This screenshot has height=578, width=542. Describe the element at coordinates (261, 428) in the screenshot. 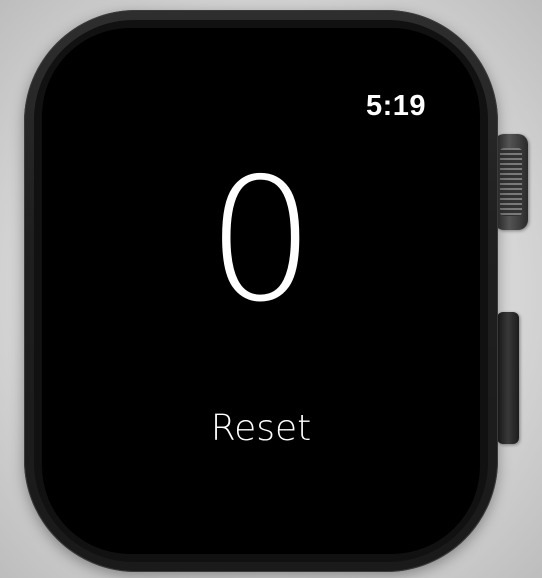

I see `reset-button: Reset` at that location.